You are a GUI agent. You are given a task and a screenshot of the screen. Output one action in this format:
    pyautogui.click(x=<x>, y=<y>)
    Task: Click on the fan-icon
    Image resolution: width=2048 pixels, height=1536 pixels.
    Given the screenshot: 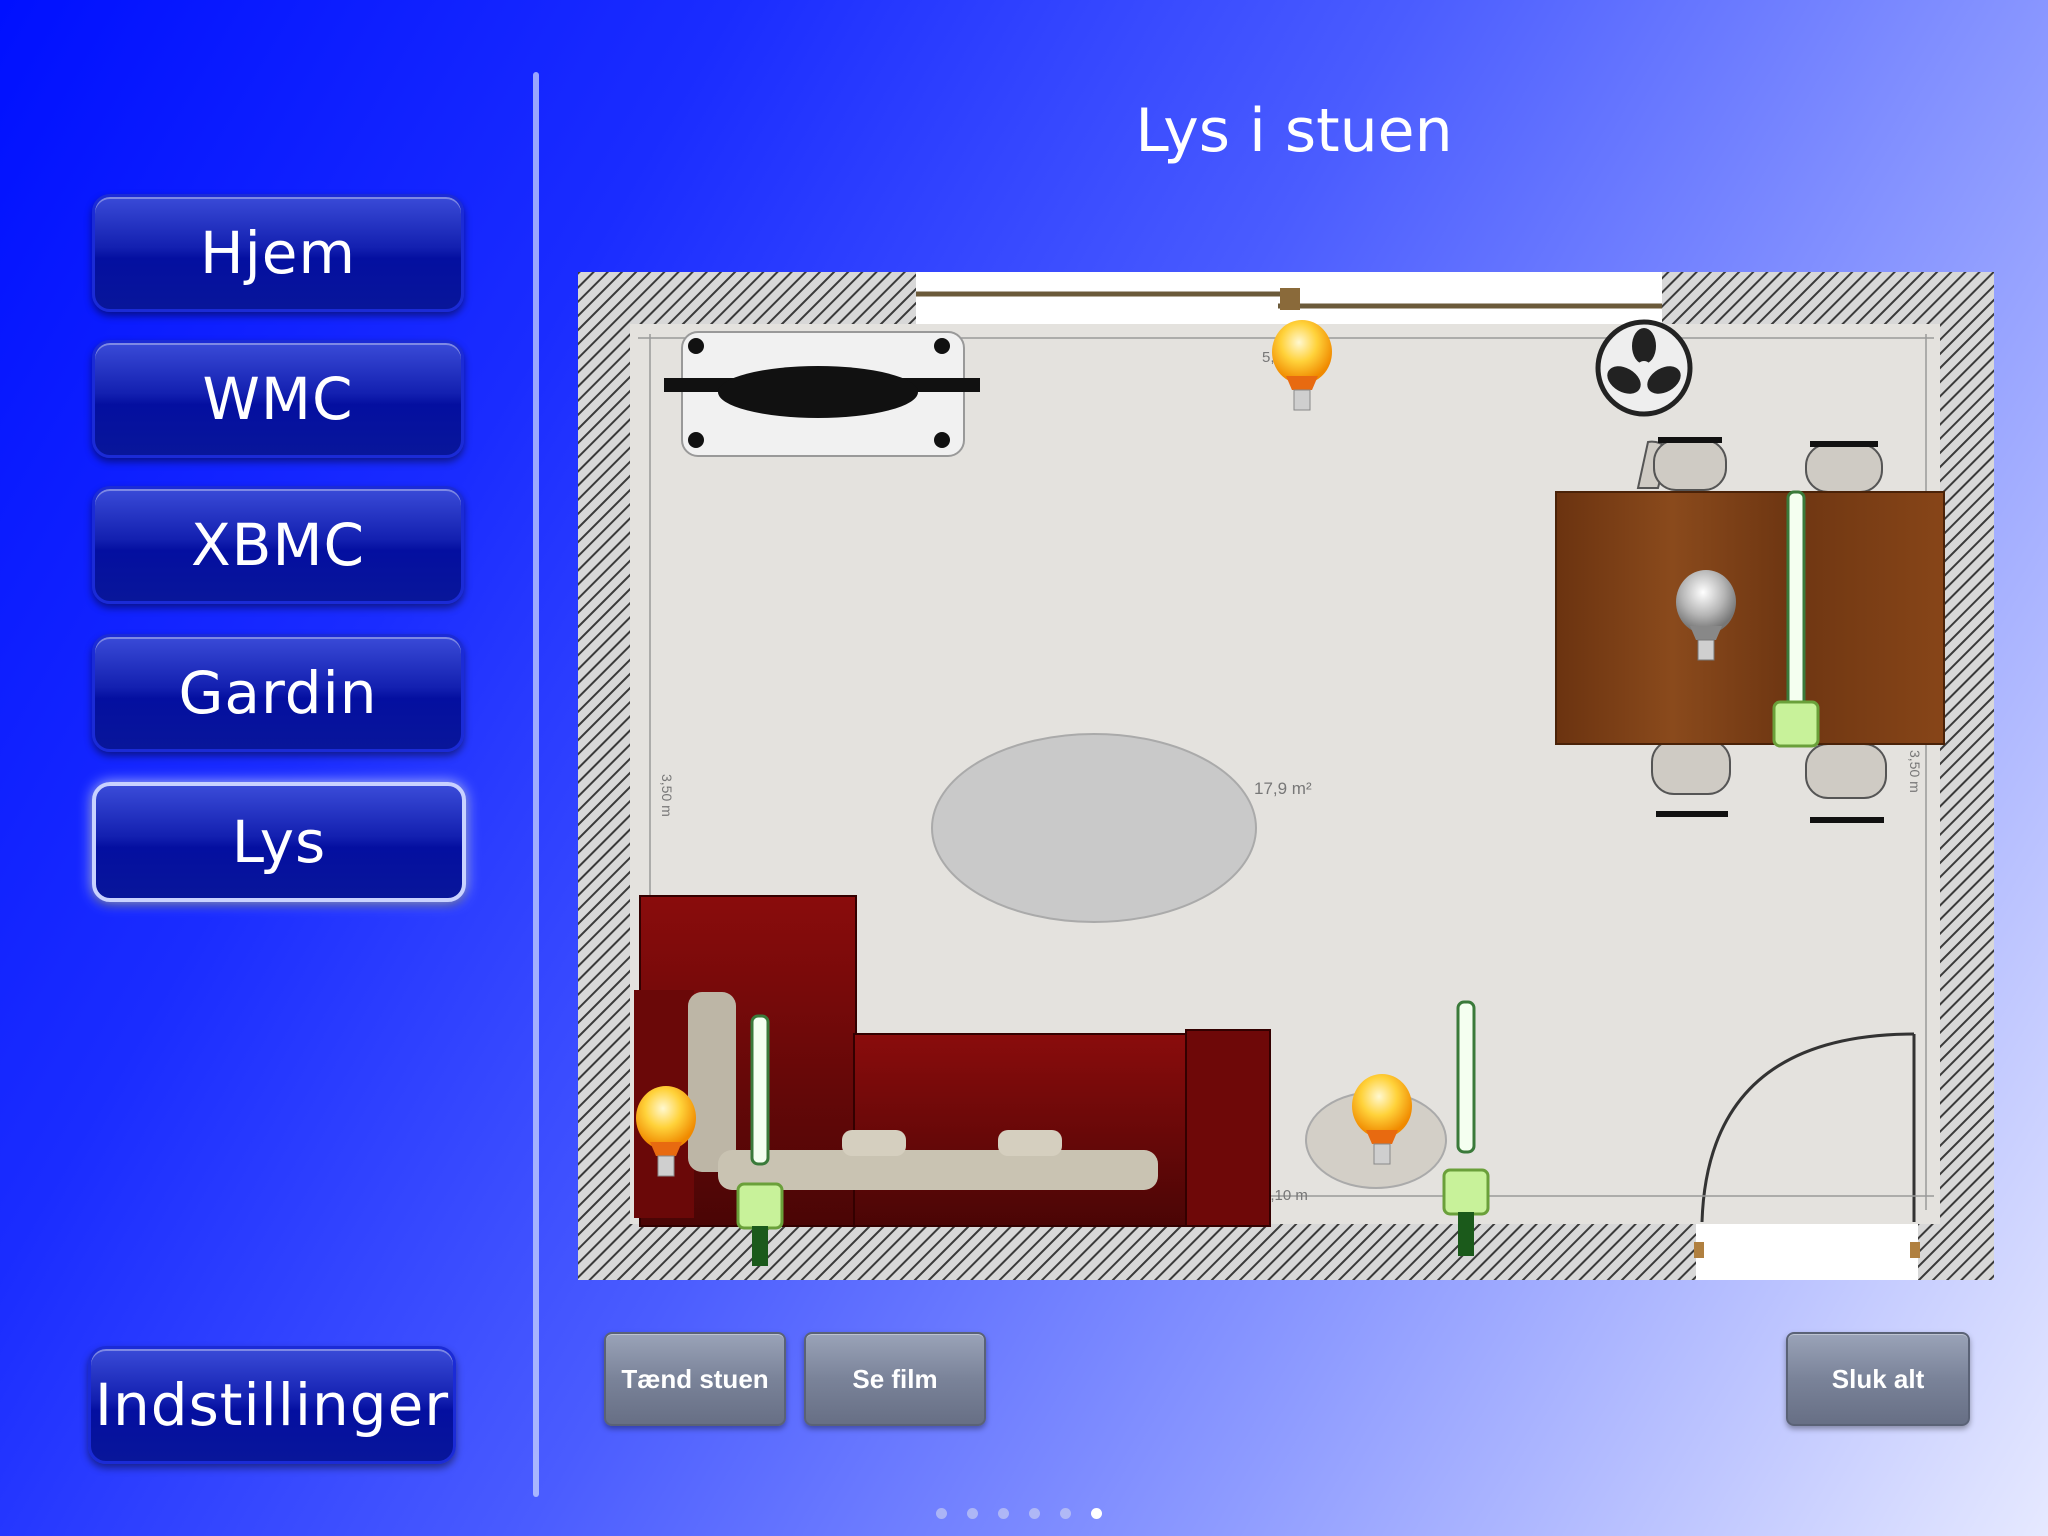 What is the action you would take?
    pyautogui.click(x=1644, y=368)
    